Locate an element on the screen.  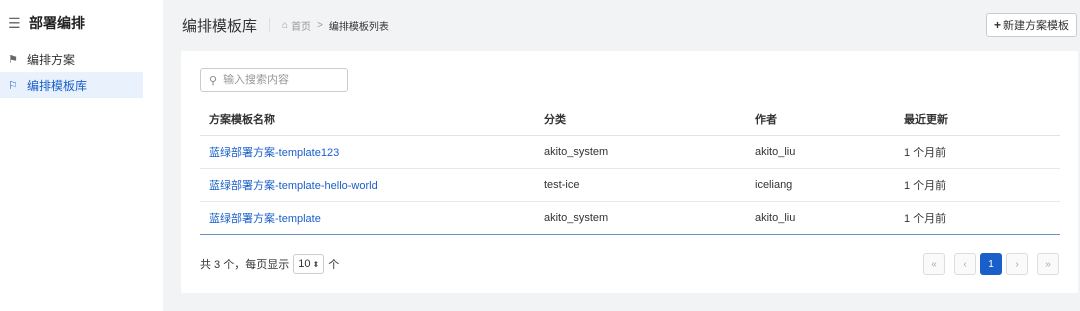
author-cell: iceliang is located at coordinates (774, 185).